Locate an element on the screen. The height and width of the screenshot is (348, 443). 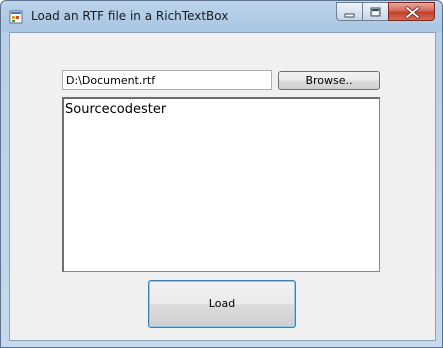
minimize-button is located at coordinates (349, 11).